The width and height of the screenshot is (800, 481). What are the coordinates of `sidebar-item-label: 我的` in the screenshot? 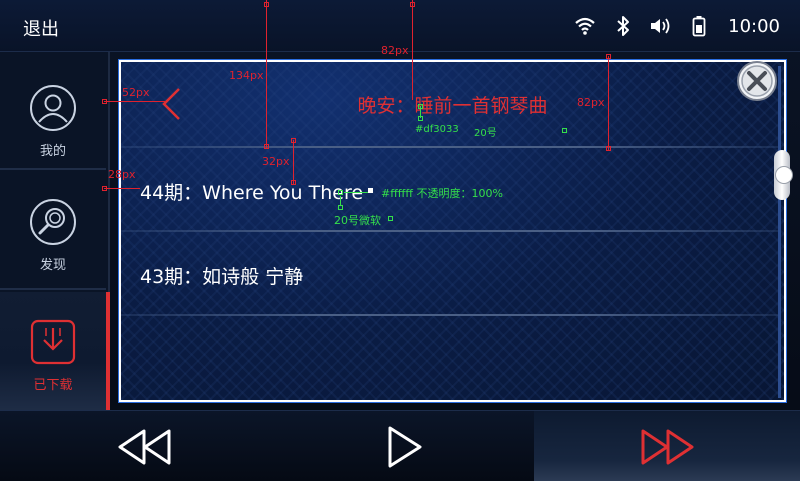 It's located at (52, 151).